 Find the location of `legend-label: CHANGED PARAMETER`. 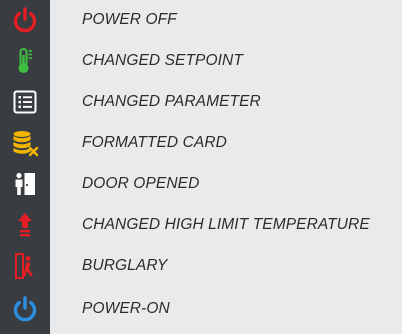

legend-label: CHANGED PARAMETER is located at coordinates (171, 101).